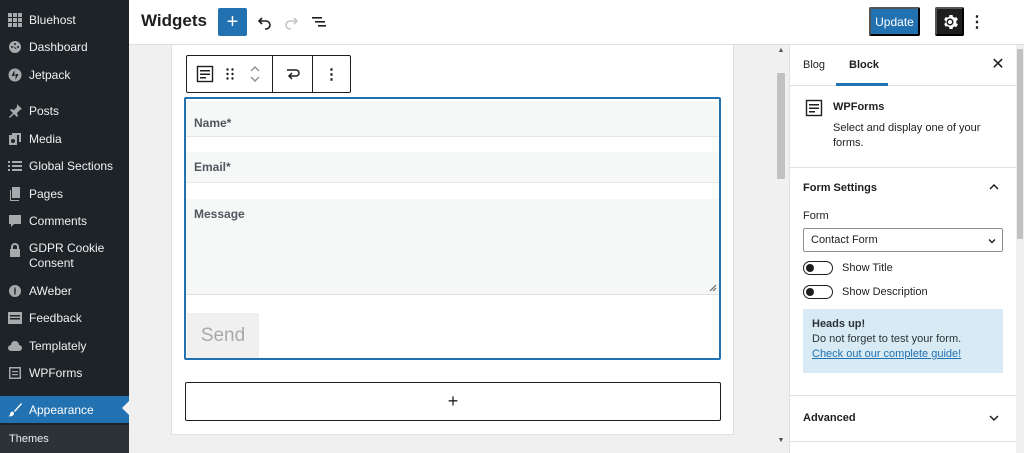 This screenshot has width=1024, height=453. I want to click on sidebar-item-posts: Posts, so click(64, 111).